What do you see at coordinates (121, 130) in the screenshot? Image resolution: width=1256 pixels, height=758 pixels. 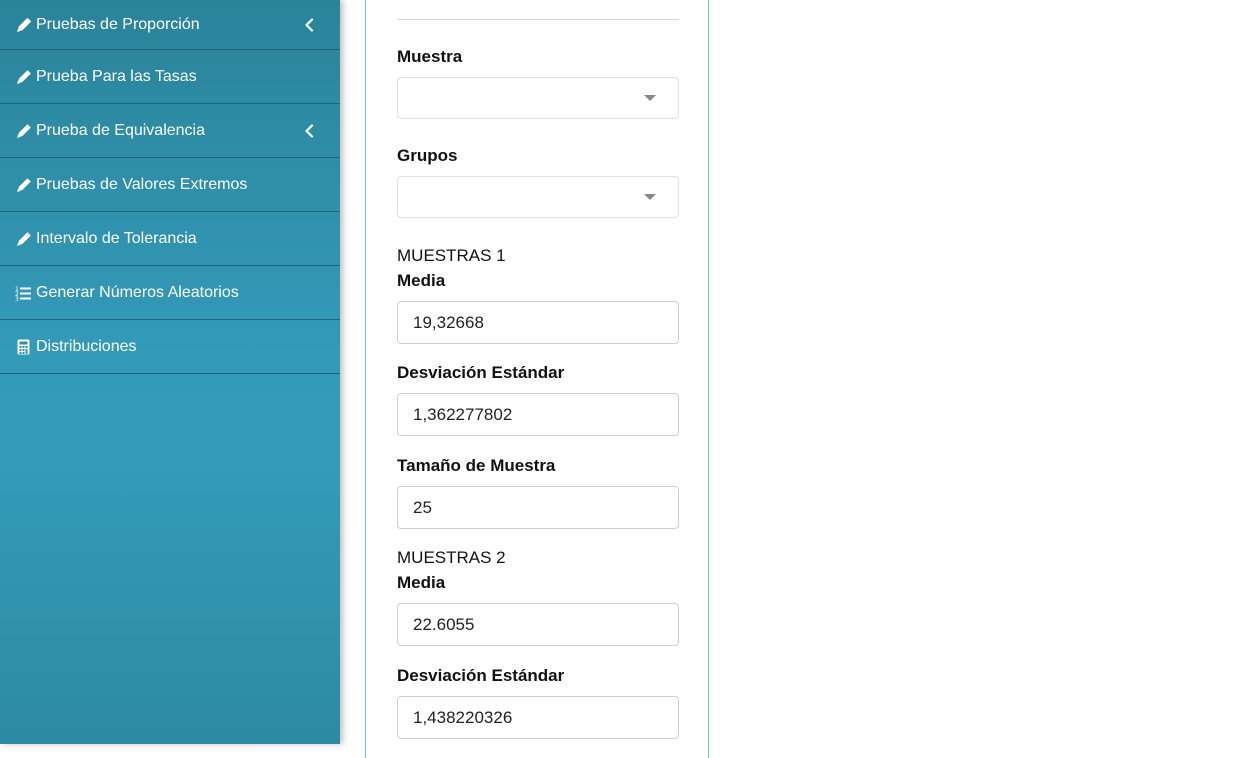 I see `sidebar-item-label: Prueba de Equivalencia` at bounding box center [121, 130].